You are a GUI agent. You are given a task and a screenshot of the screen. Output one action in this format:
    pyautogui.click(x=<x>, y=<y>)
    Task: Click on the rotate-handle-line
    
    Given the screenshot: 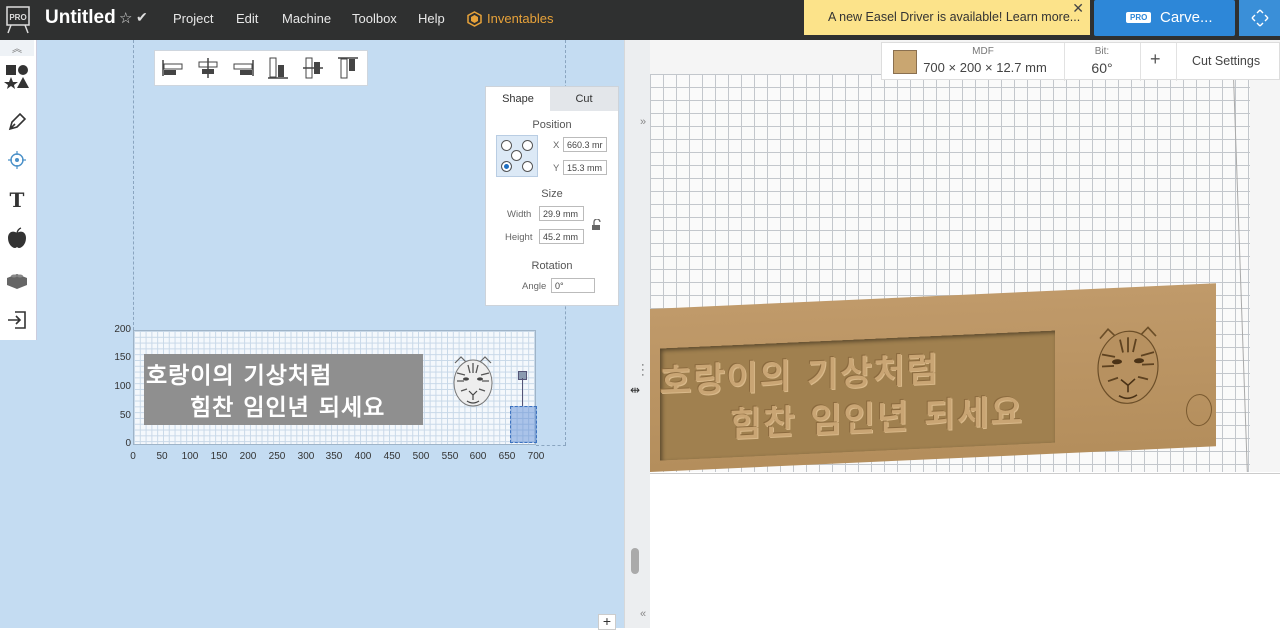 What is the action you would take?
    pyautogui.click(x=522, y=392)
    